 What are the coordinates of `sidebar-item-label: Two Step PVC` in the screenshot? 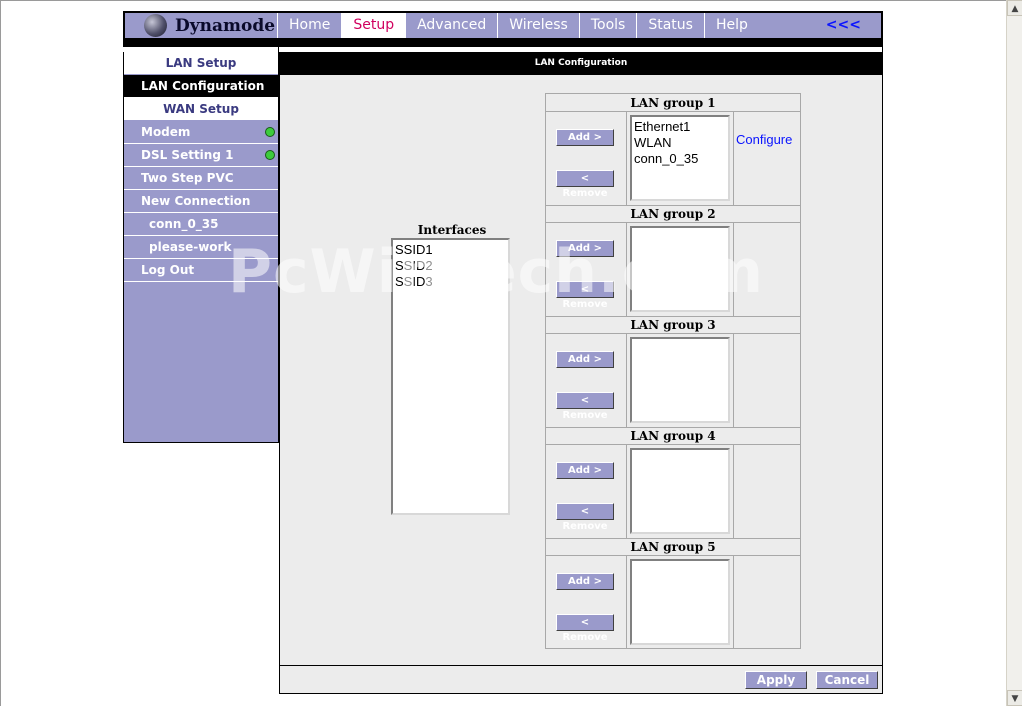 It's located at (187, 178).